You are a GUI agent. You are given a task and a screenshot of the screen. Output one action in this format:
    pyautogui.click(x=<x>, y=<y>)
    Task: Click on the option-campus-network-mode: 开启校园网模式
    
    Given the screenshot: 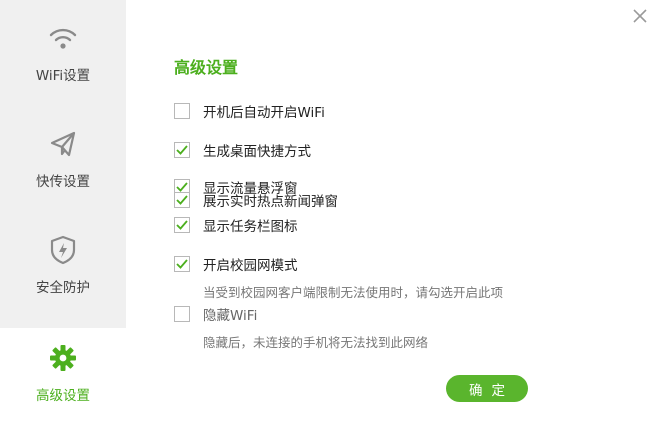 What is the action you would take?
    pyautogui.click(x=236, y=264)
    